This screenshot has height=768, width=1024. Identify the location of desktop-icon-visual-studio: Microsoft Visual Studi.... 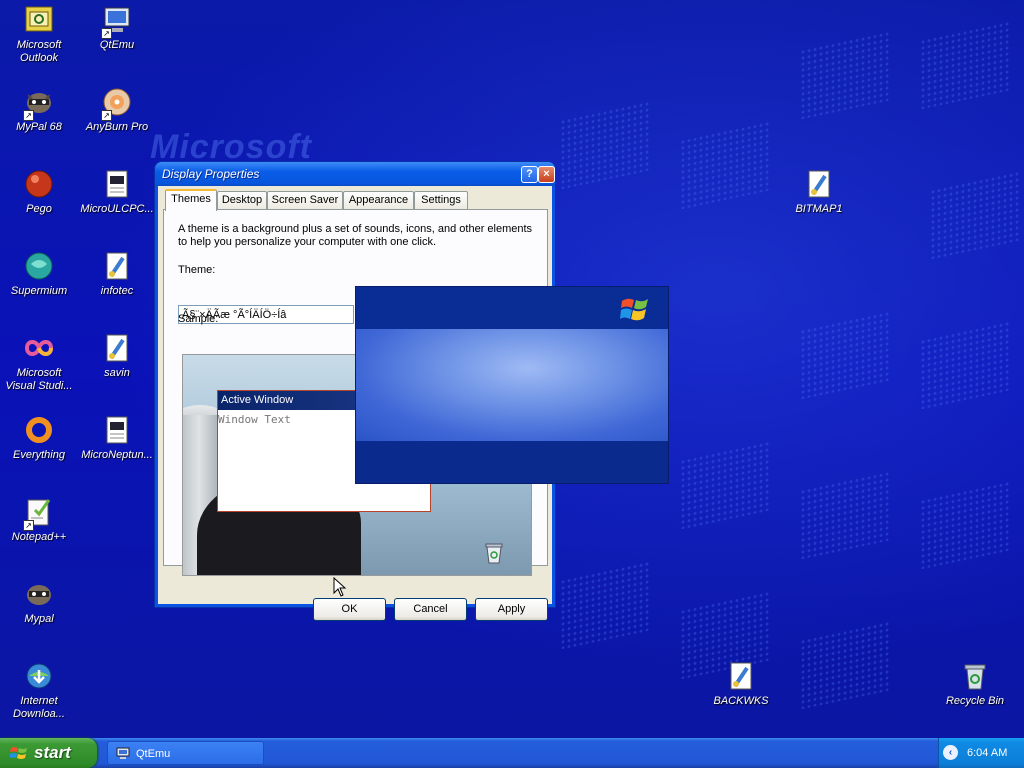
(39, 362).